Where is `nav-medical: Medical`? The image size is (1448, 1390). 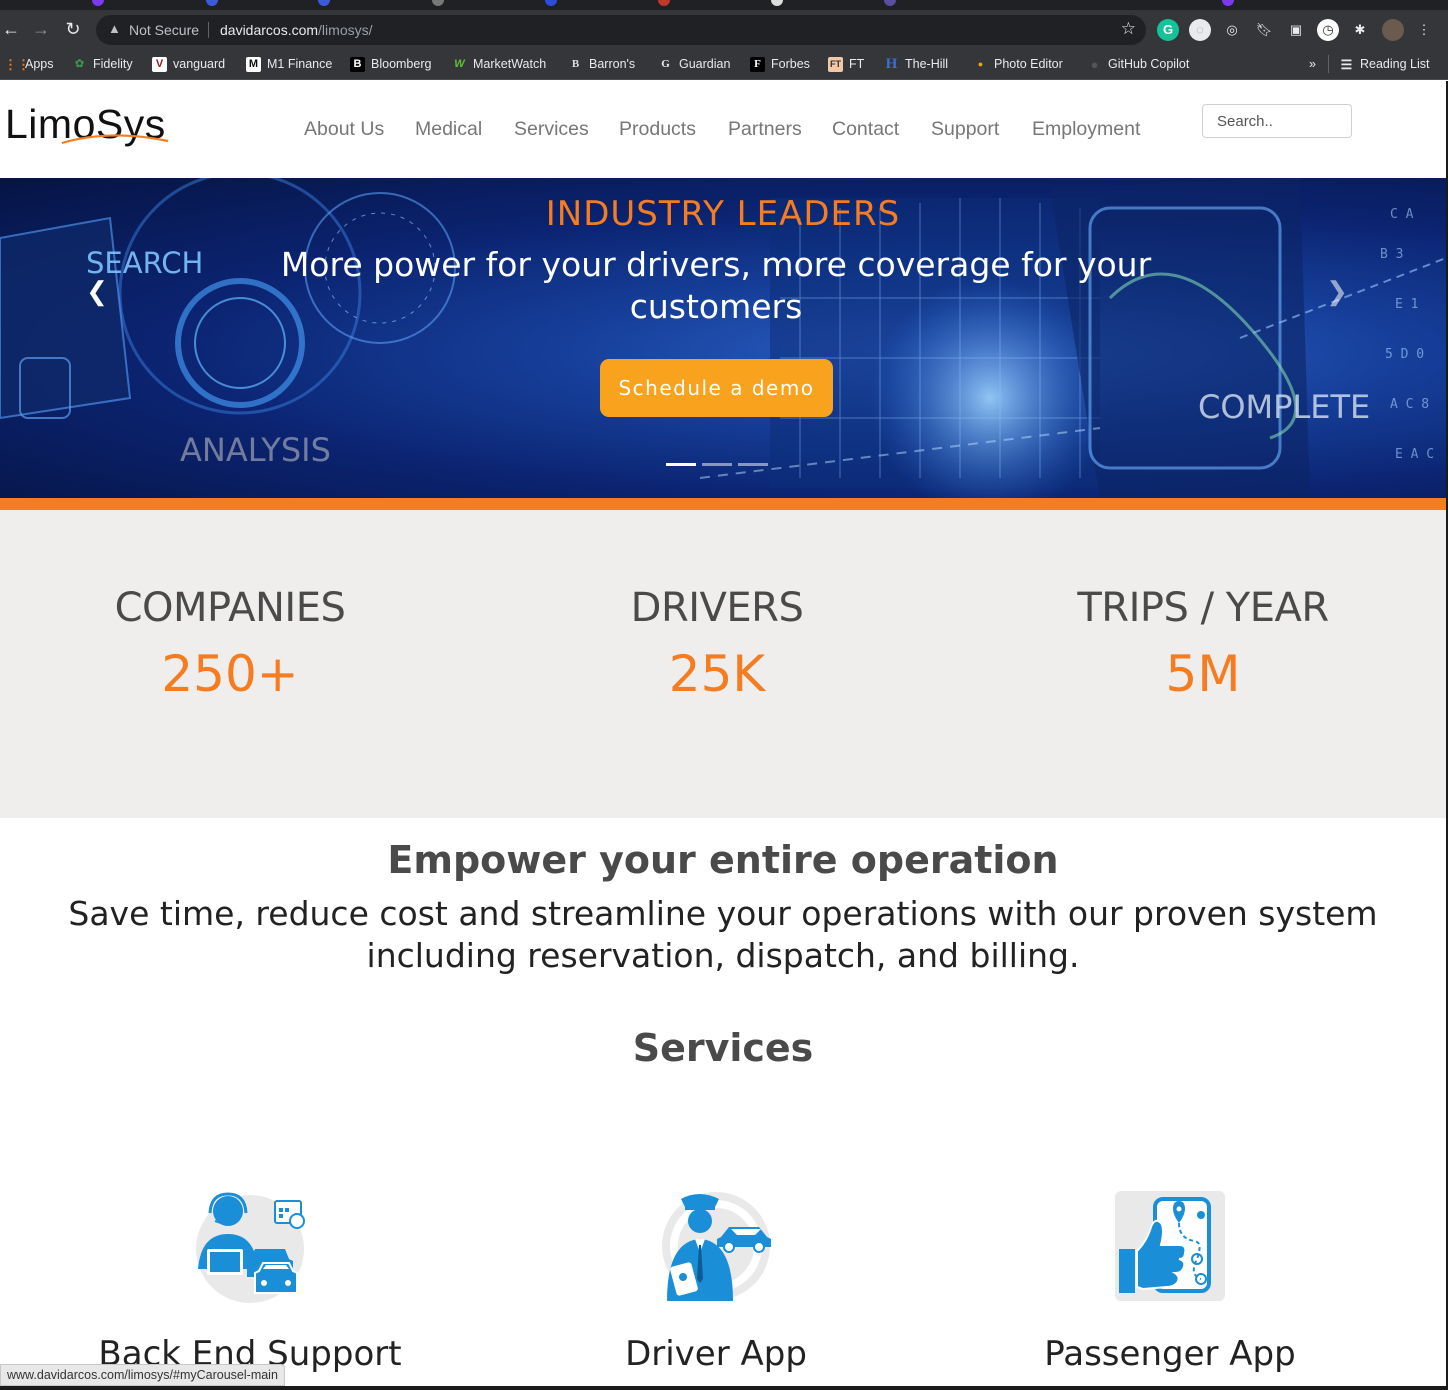
nav-medical: Medical is located at coordinates (448, 129).